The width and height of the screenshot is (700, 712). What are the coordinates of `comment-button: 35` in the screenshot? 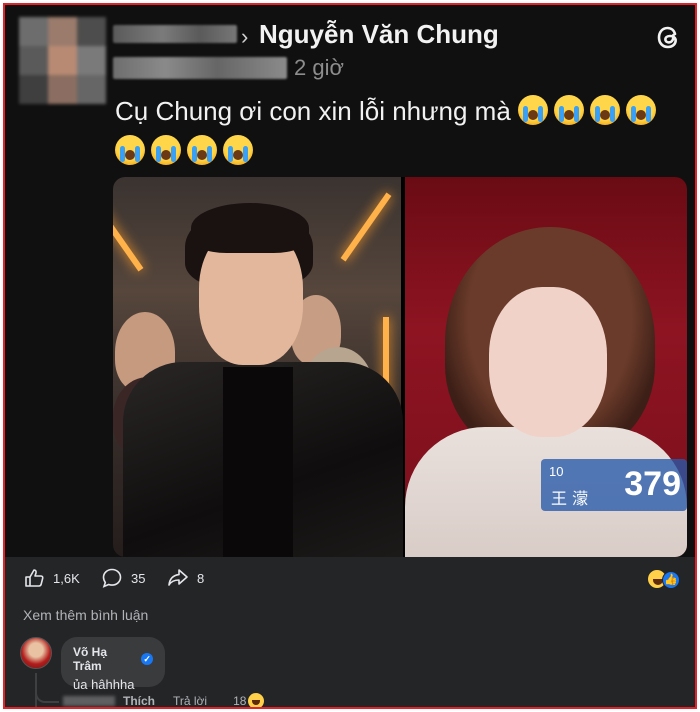 It's located at (123, 578).